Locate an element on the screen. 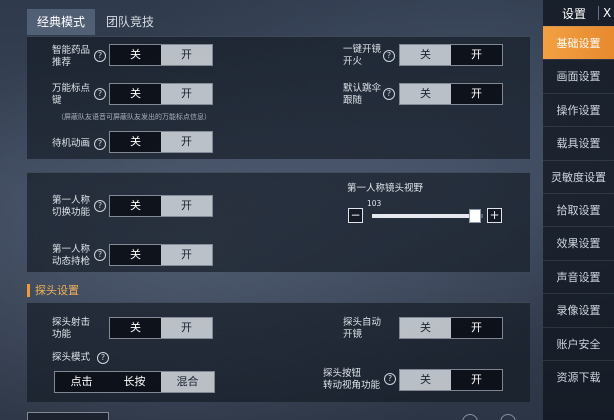 This screenshot has height=420, width=614. smart-med-toggle: 关 开 is located at coordinates (161, 55).